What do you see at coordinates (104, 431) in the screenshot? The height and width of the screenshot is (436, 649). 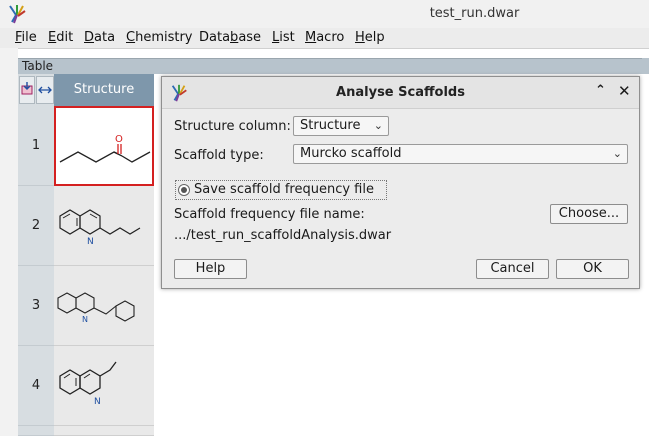 I see `structure-cell` at bounding box center [104, 431].